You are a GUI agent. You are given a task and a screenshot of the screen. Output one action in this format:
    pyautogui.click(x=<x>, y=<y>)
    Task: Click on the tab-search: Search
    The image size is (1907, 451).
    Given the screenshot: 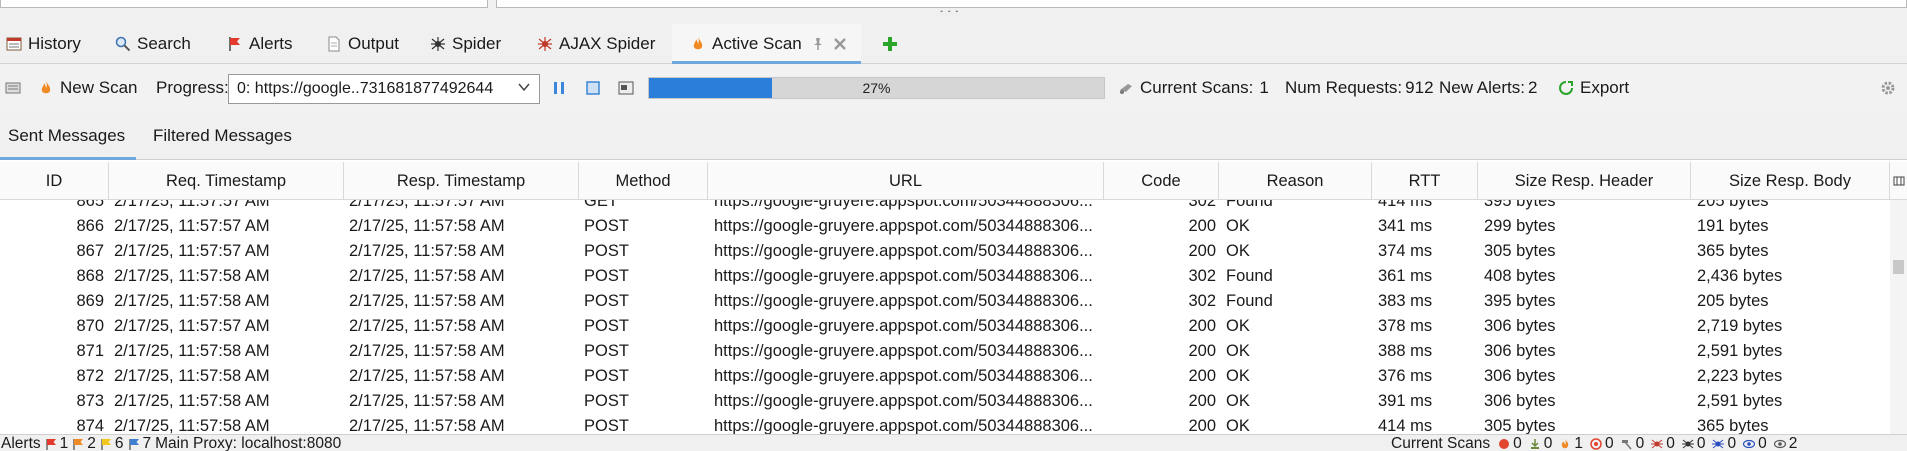 What is the action you would take?
    pyautogui.click(x=153, y=44)
    